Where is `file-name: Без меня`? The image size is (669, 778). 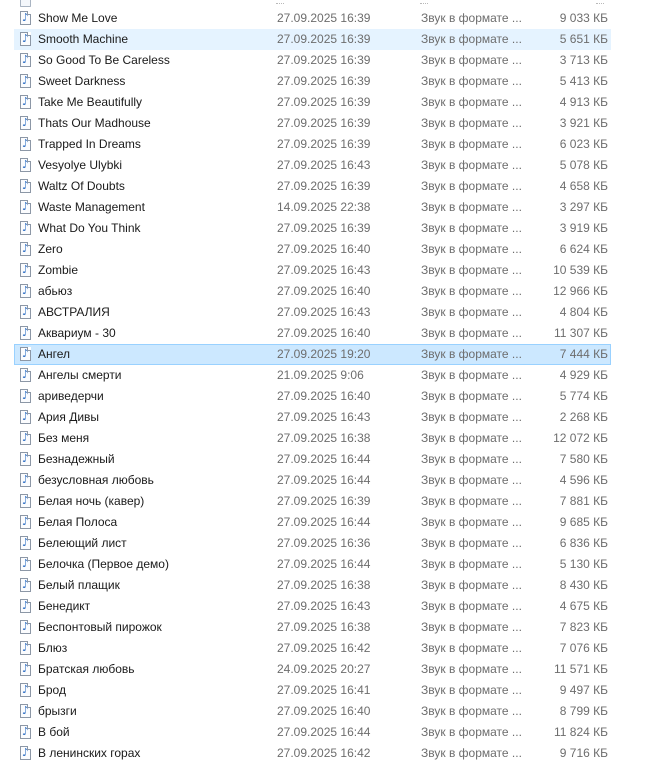 file-name: Без меня is located at coordinates (64, 438).